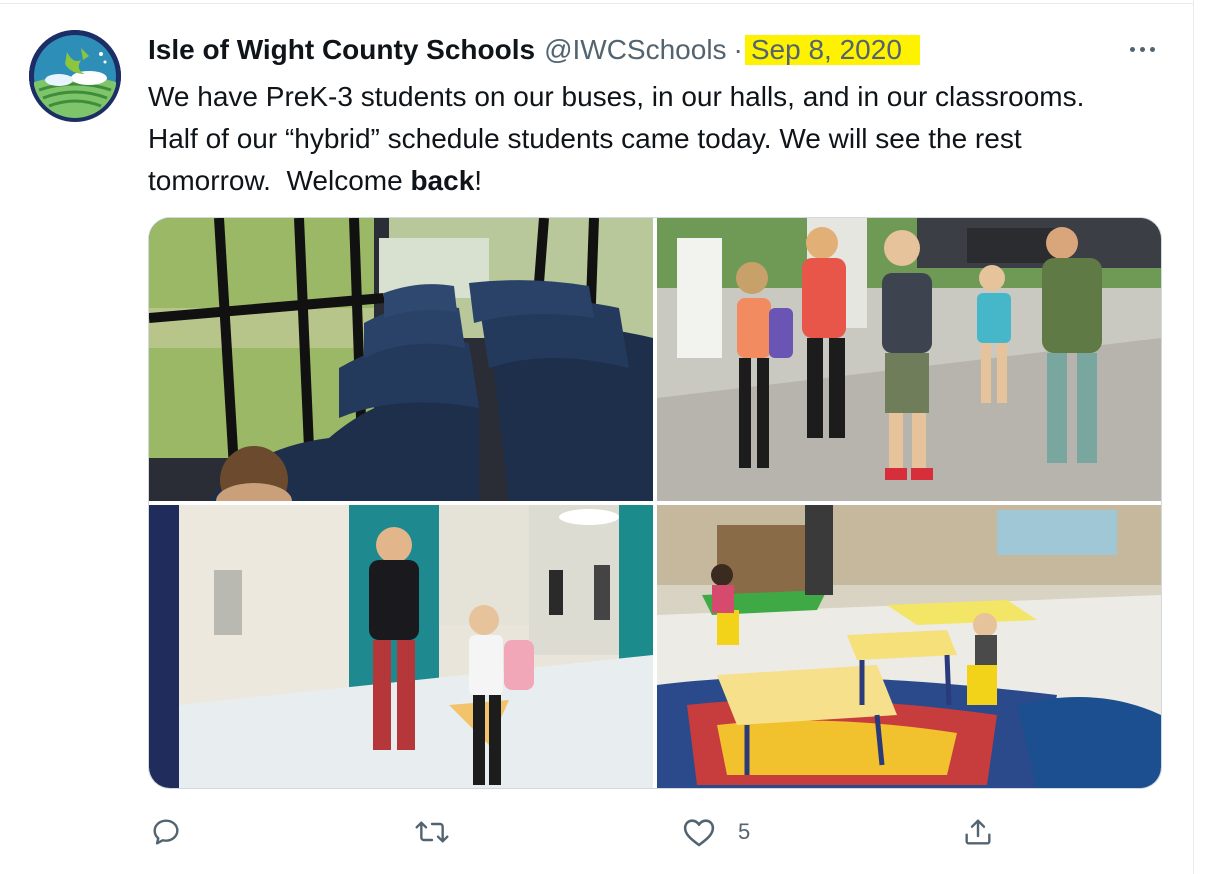 Image resolution: width=1212 pixels, height=874 pixels. I want to click on author-handle: @IWCSchools, so click(635, 50).